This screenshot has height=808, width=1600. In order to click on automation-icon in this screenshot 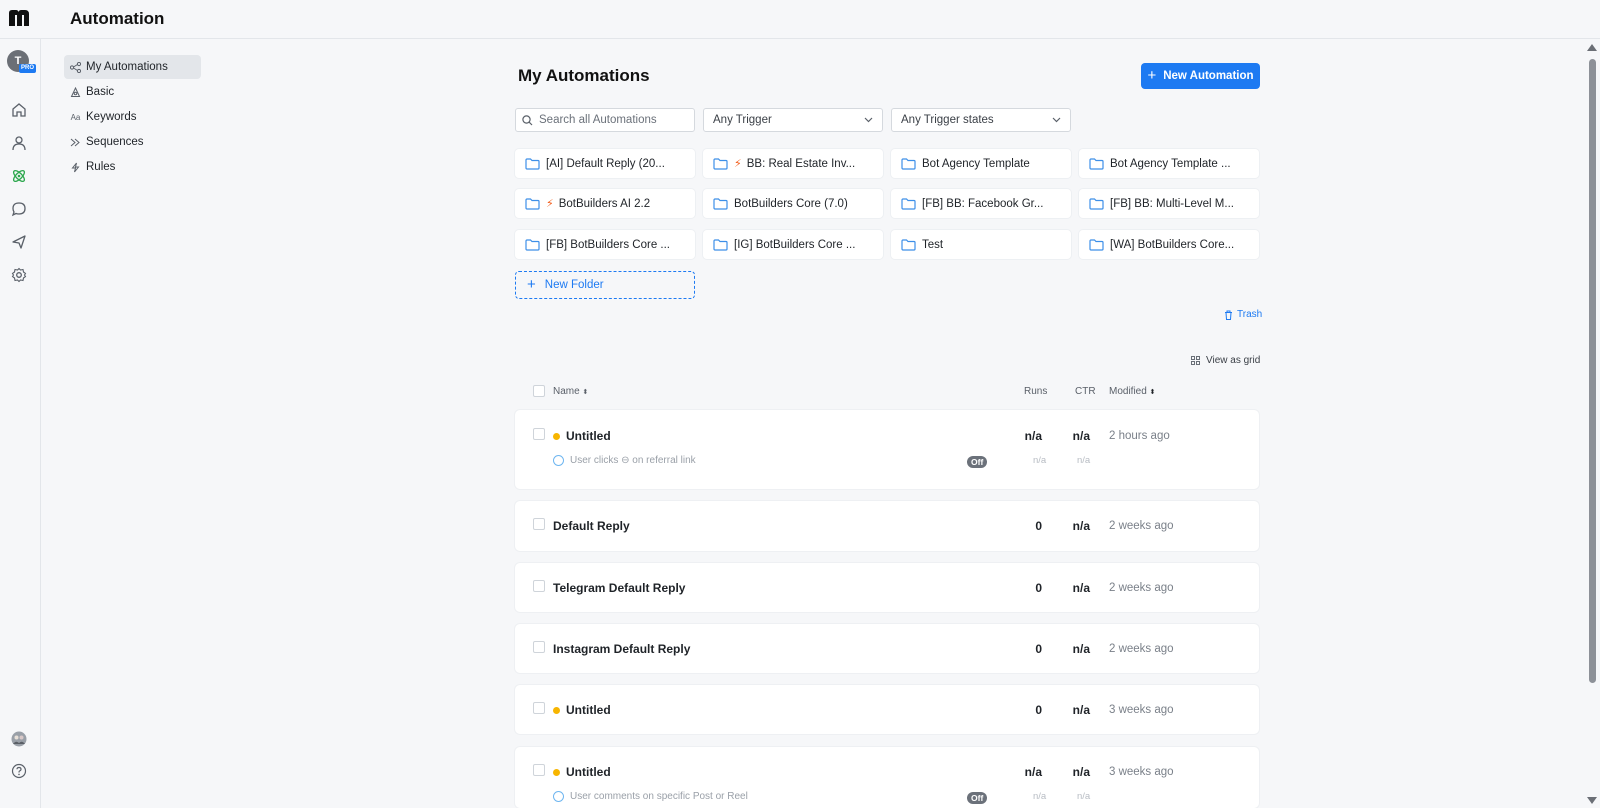, I will do `click(19, 176)`.